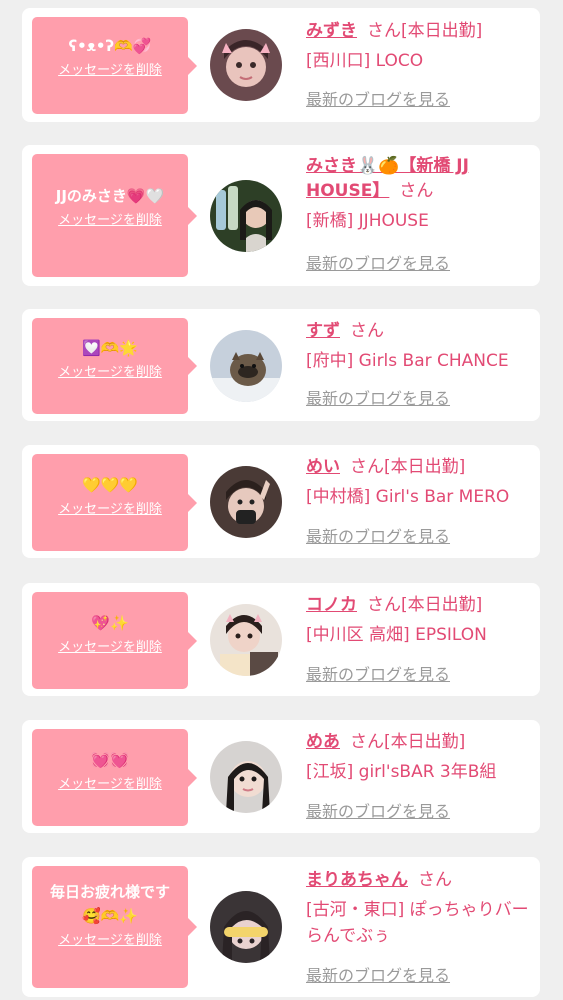 Image resolution: width=563 pixels, height=1000 pixels. Describe the element at coordinates (408, 497) in the screenshot. I see `shop-name: [中村橋] Girl's Bar MERO` at that location.